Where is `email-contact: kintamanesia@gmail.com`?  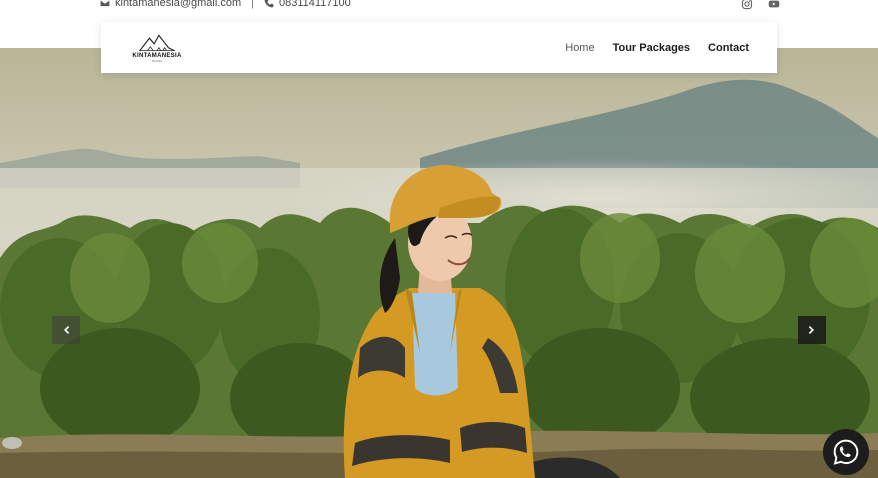 email-contact: kintamanesia@gmail.com is located at coordinates (170, 4).